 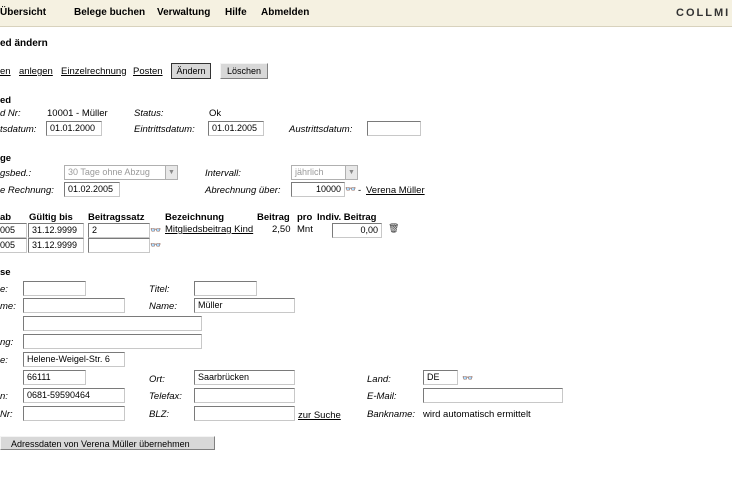 I want to click on loeschen-button: Löschen, so click(x=244, y=71).